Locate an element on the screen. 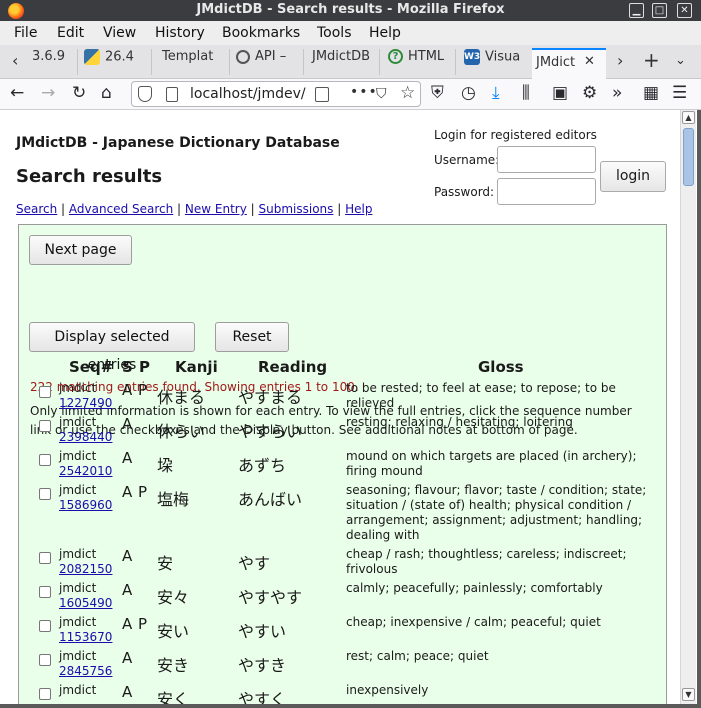  tab-visual: W3 Visua is located at coordinates (495, 62).